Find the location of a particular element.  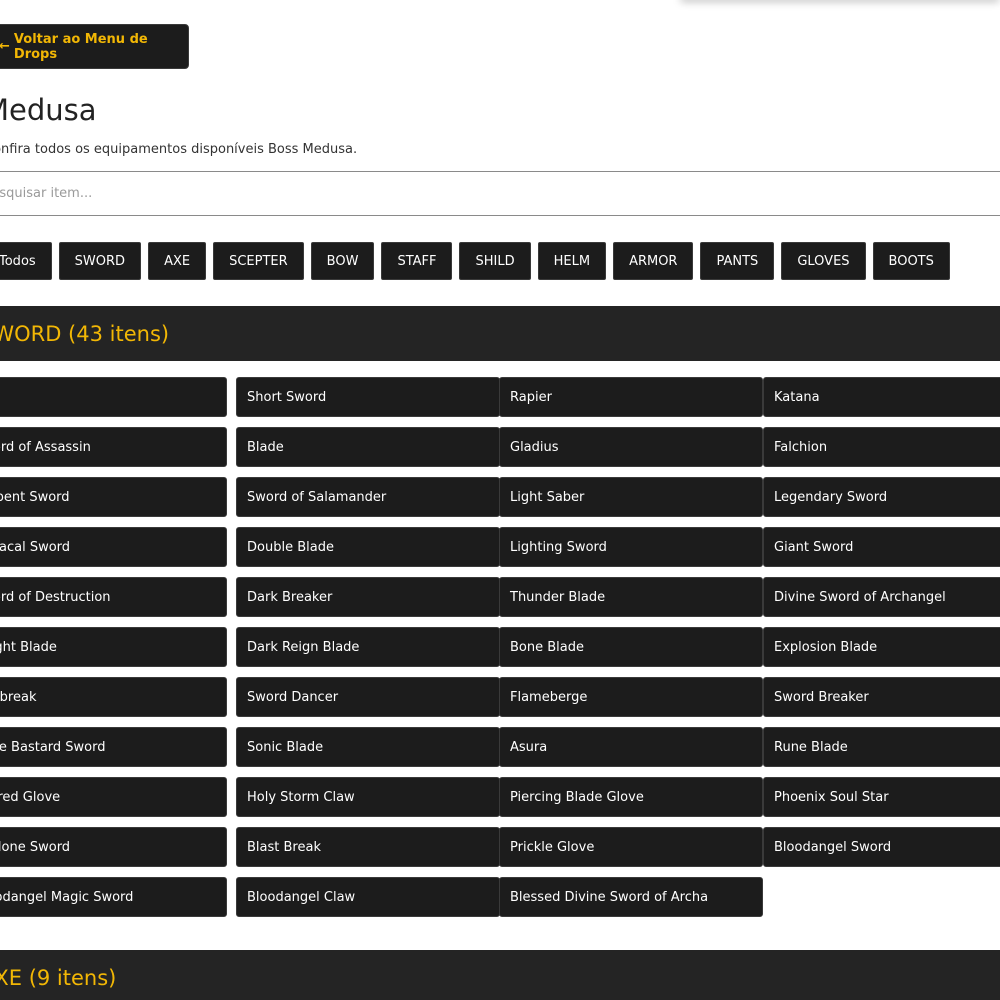

item-card: Knight Blade is located at coordinates (113, 647).